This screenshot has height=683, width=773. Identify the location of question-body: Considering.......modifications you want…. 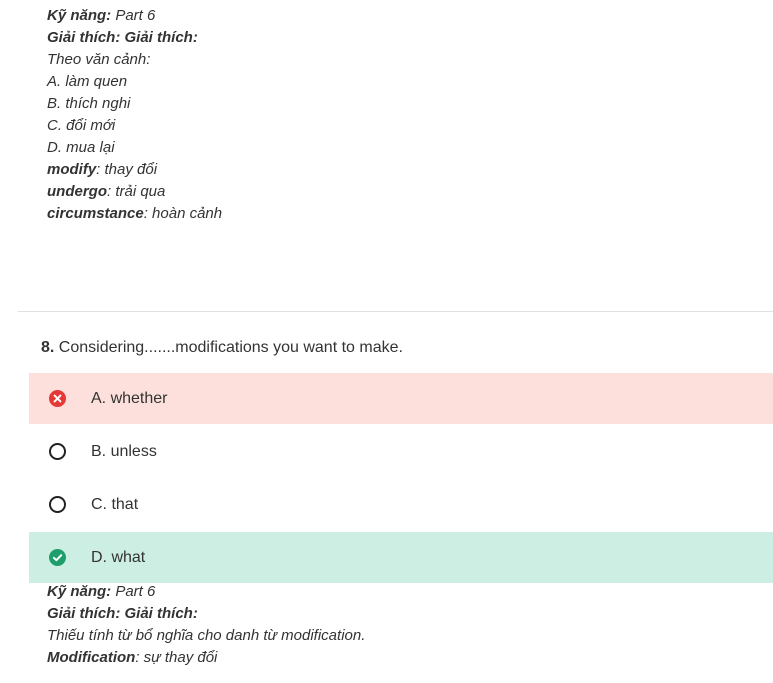
(228, 347).